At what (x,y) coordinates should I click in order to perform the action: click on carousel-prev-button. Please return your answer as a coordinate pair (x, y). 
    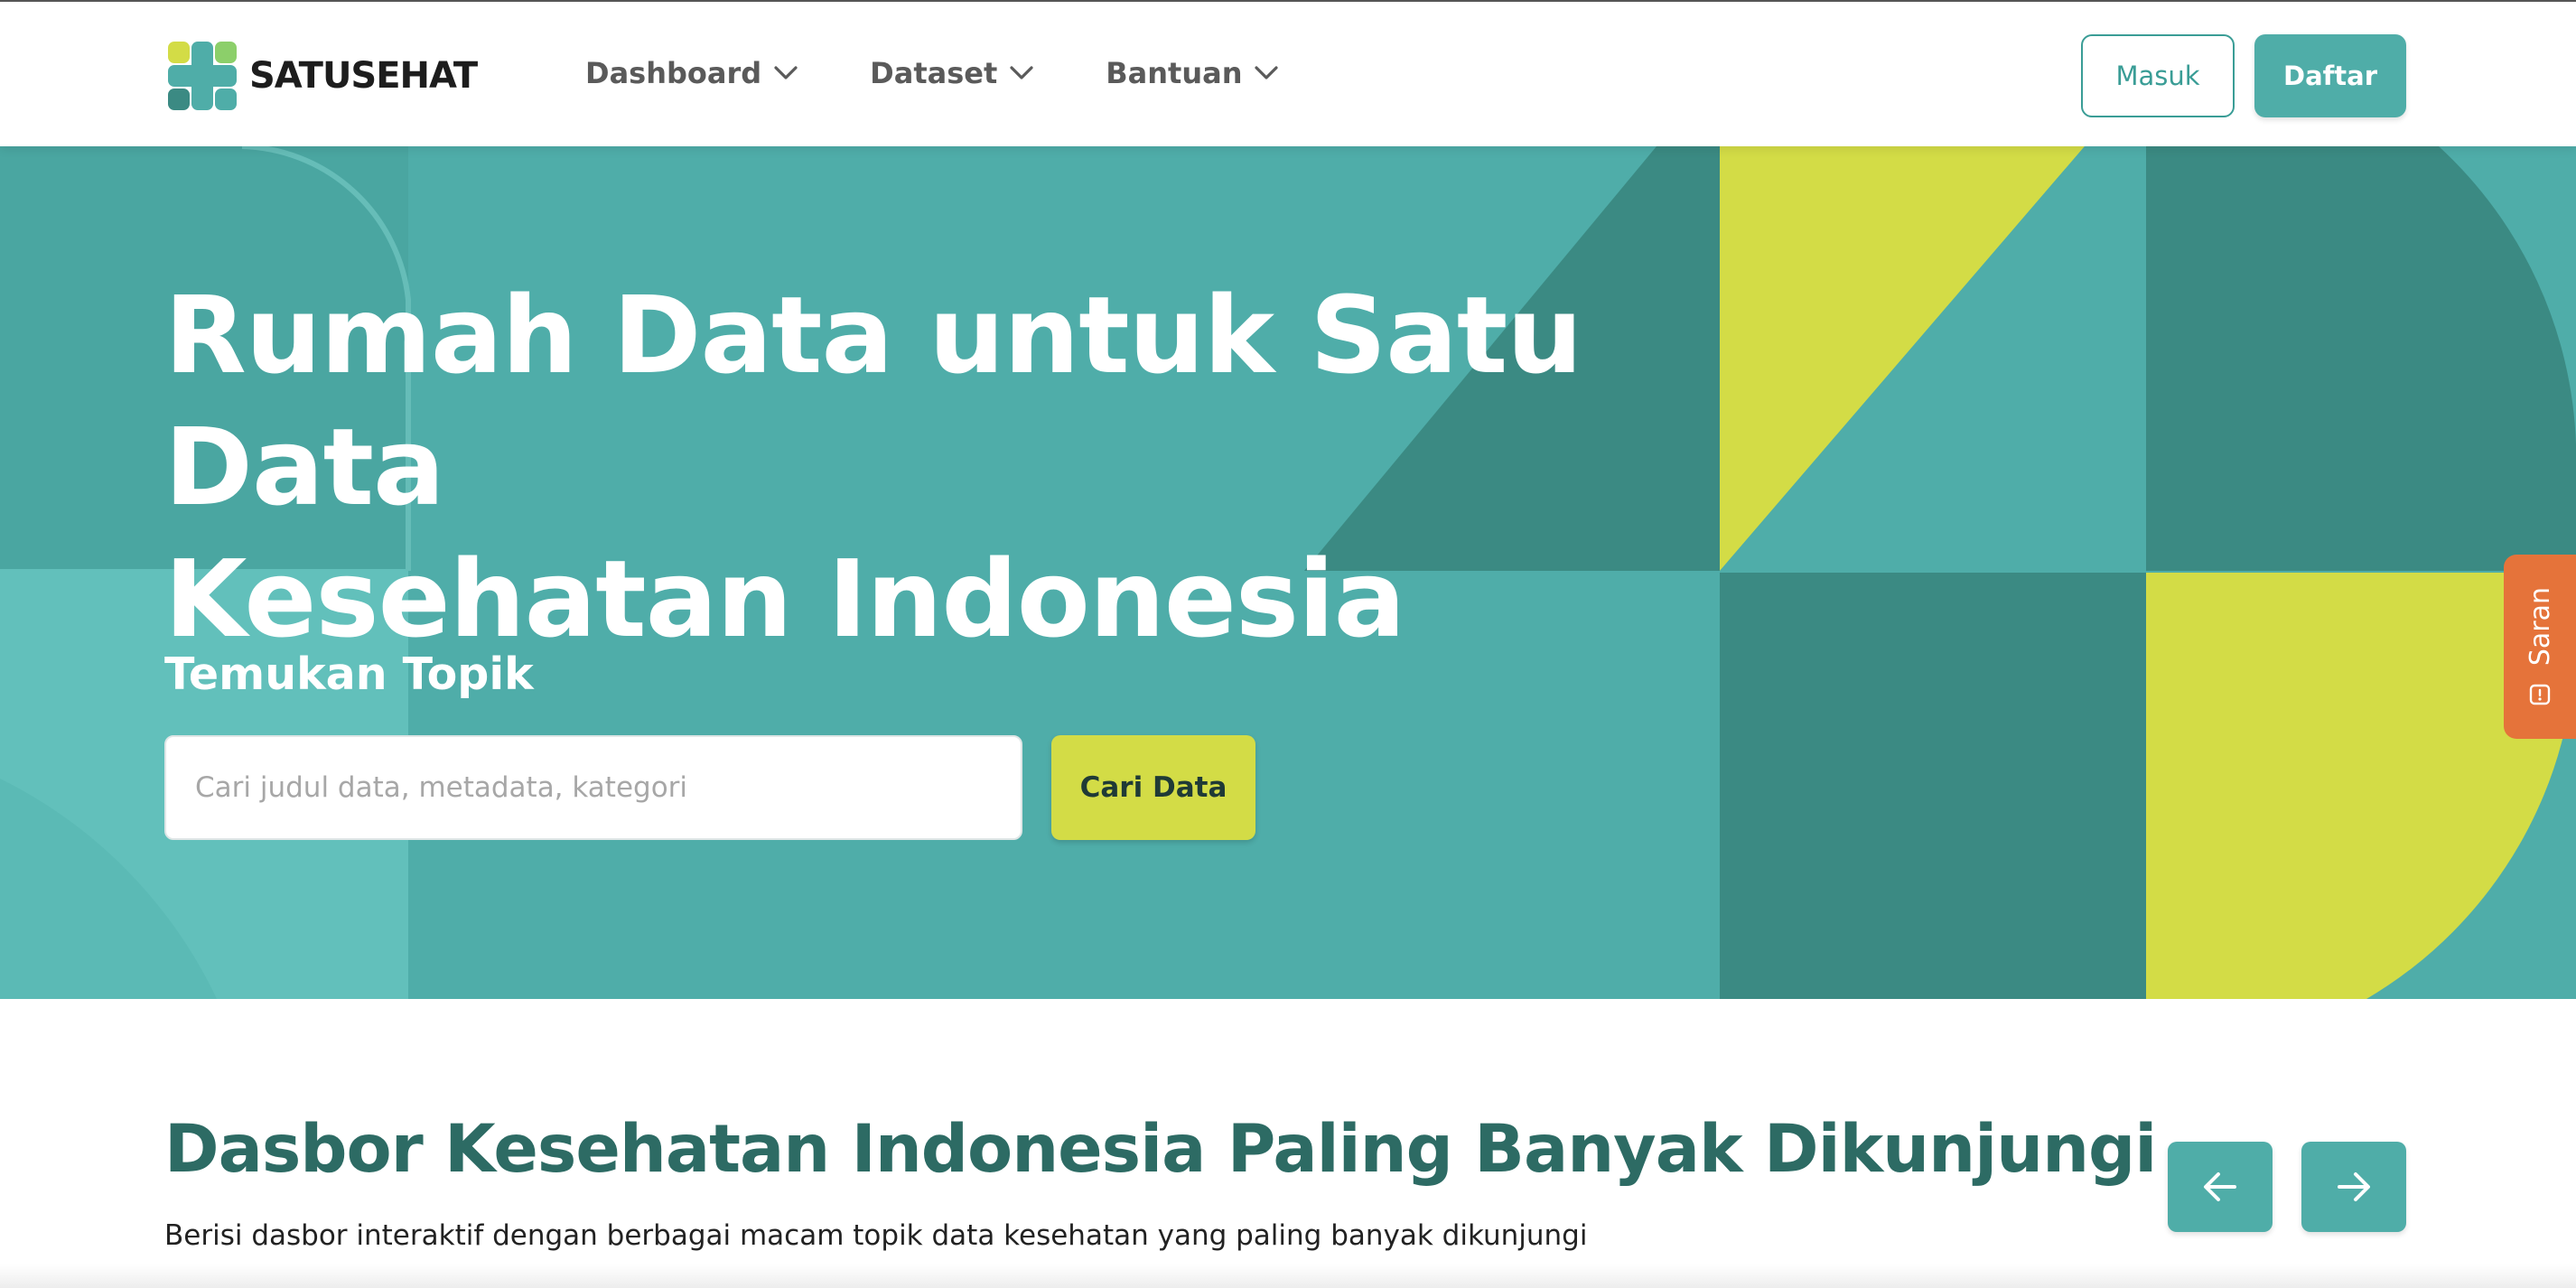
    Looking at the image, I should click on (2220, 1187).